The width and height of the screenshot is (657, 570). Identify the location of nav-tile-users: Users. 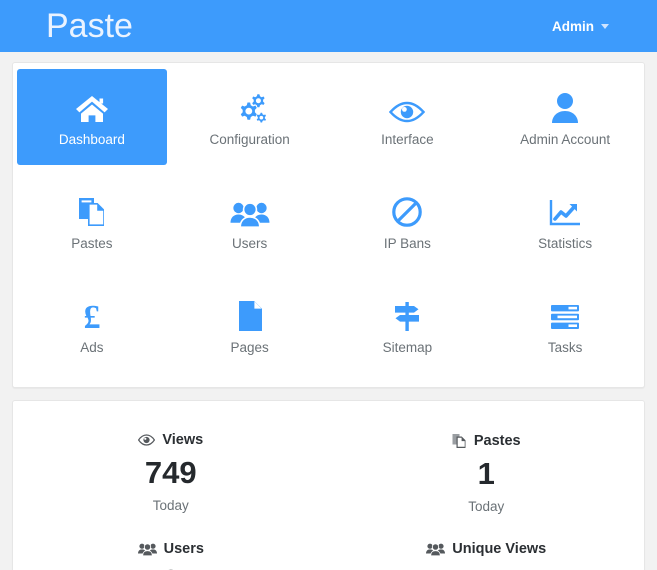
(250, 221).